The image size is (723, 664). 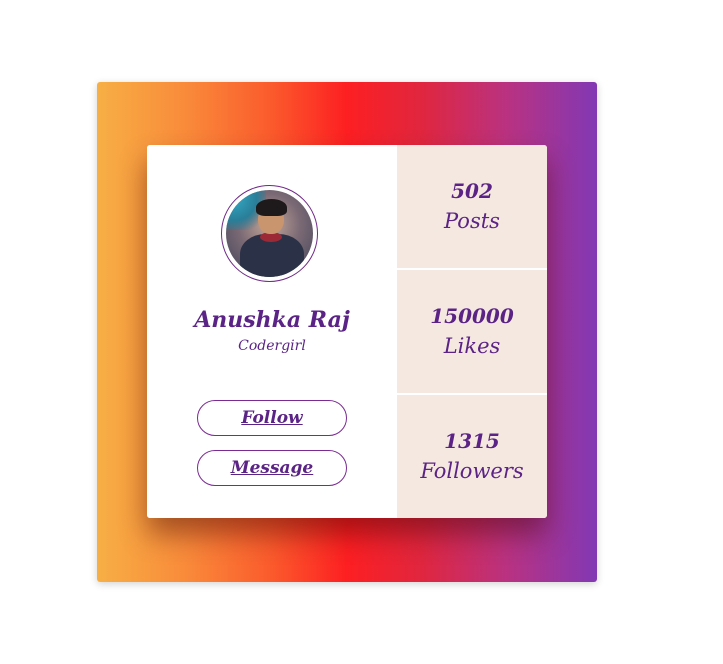 What do you see at coordinates (272, 468) in the screenshot?
I see `message-button: Message` at bounding box center [272, 468].